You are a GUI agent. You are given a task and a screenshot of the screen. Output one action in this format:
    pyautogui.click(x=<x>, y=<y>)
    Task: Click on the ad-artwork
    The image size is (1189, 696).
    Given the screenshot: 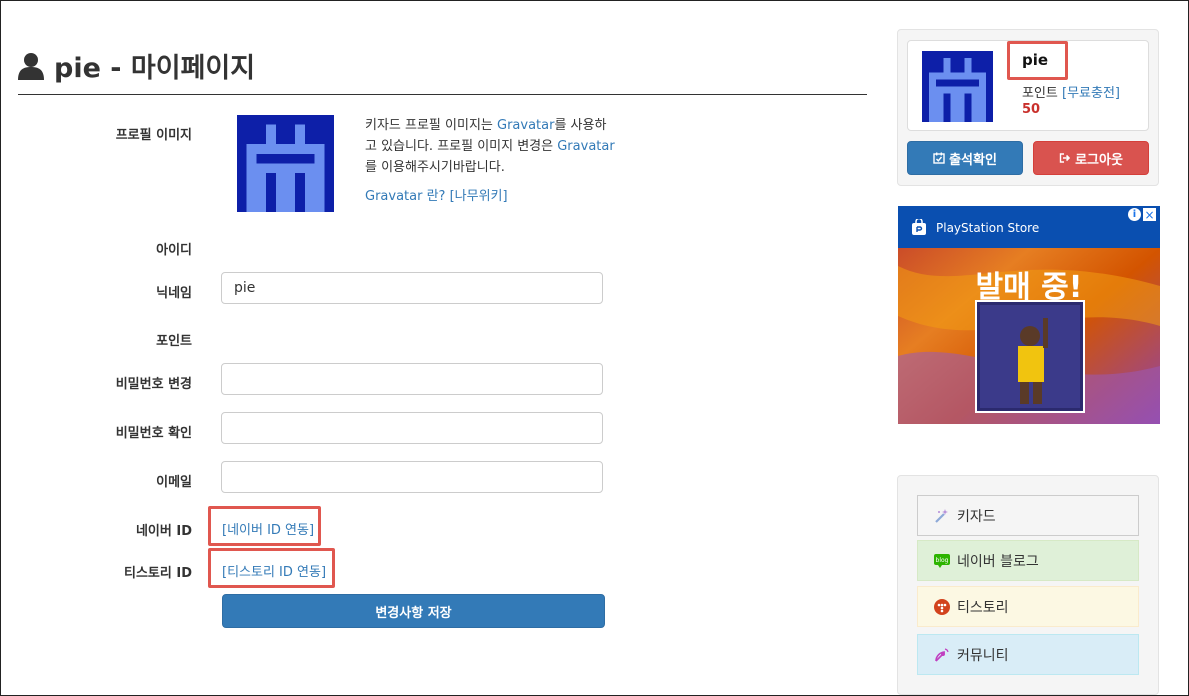 What is the action you would take?
    pyautogui.click(x=1029, y=315)
    